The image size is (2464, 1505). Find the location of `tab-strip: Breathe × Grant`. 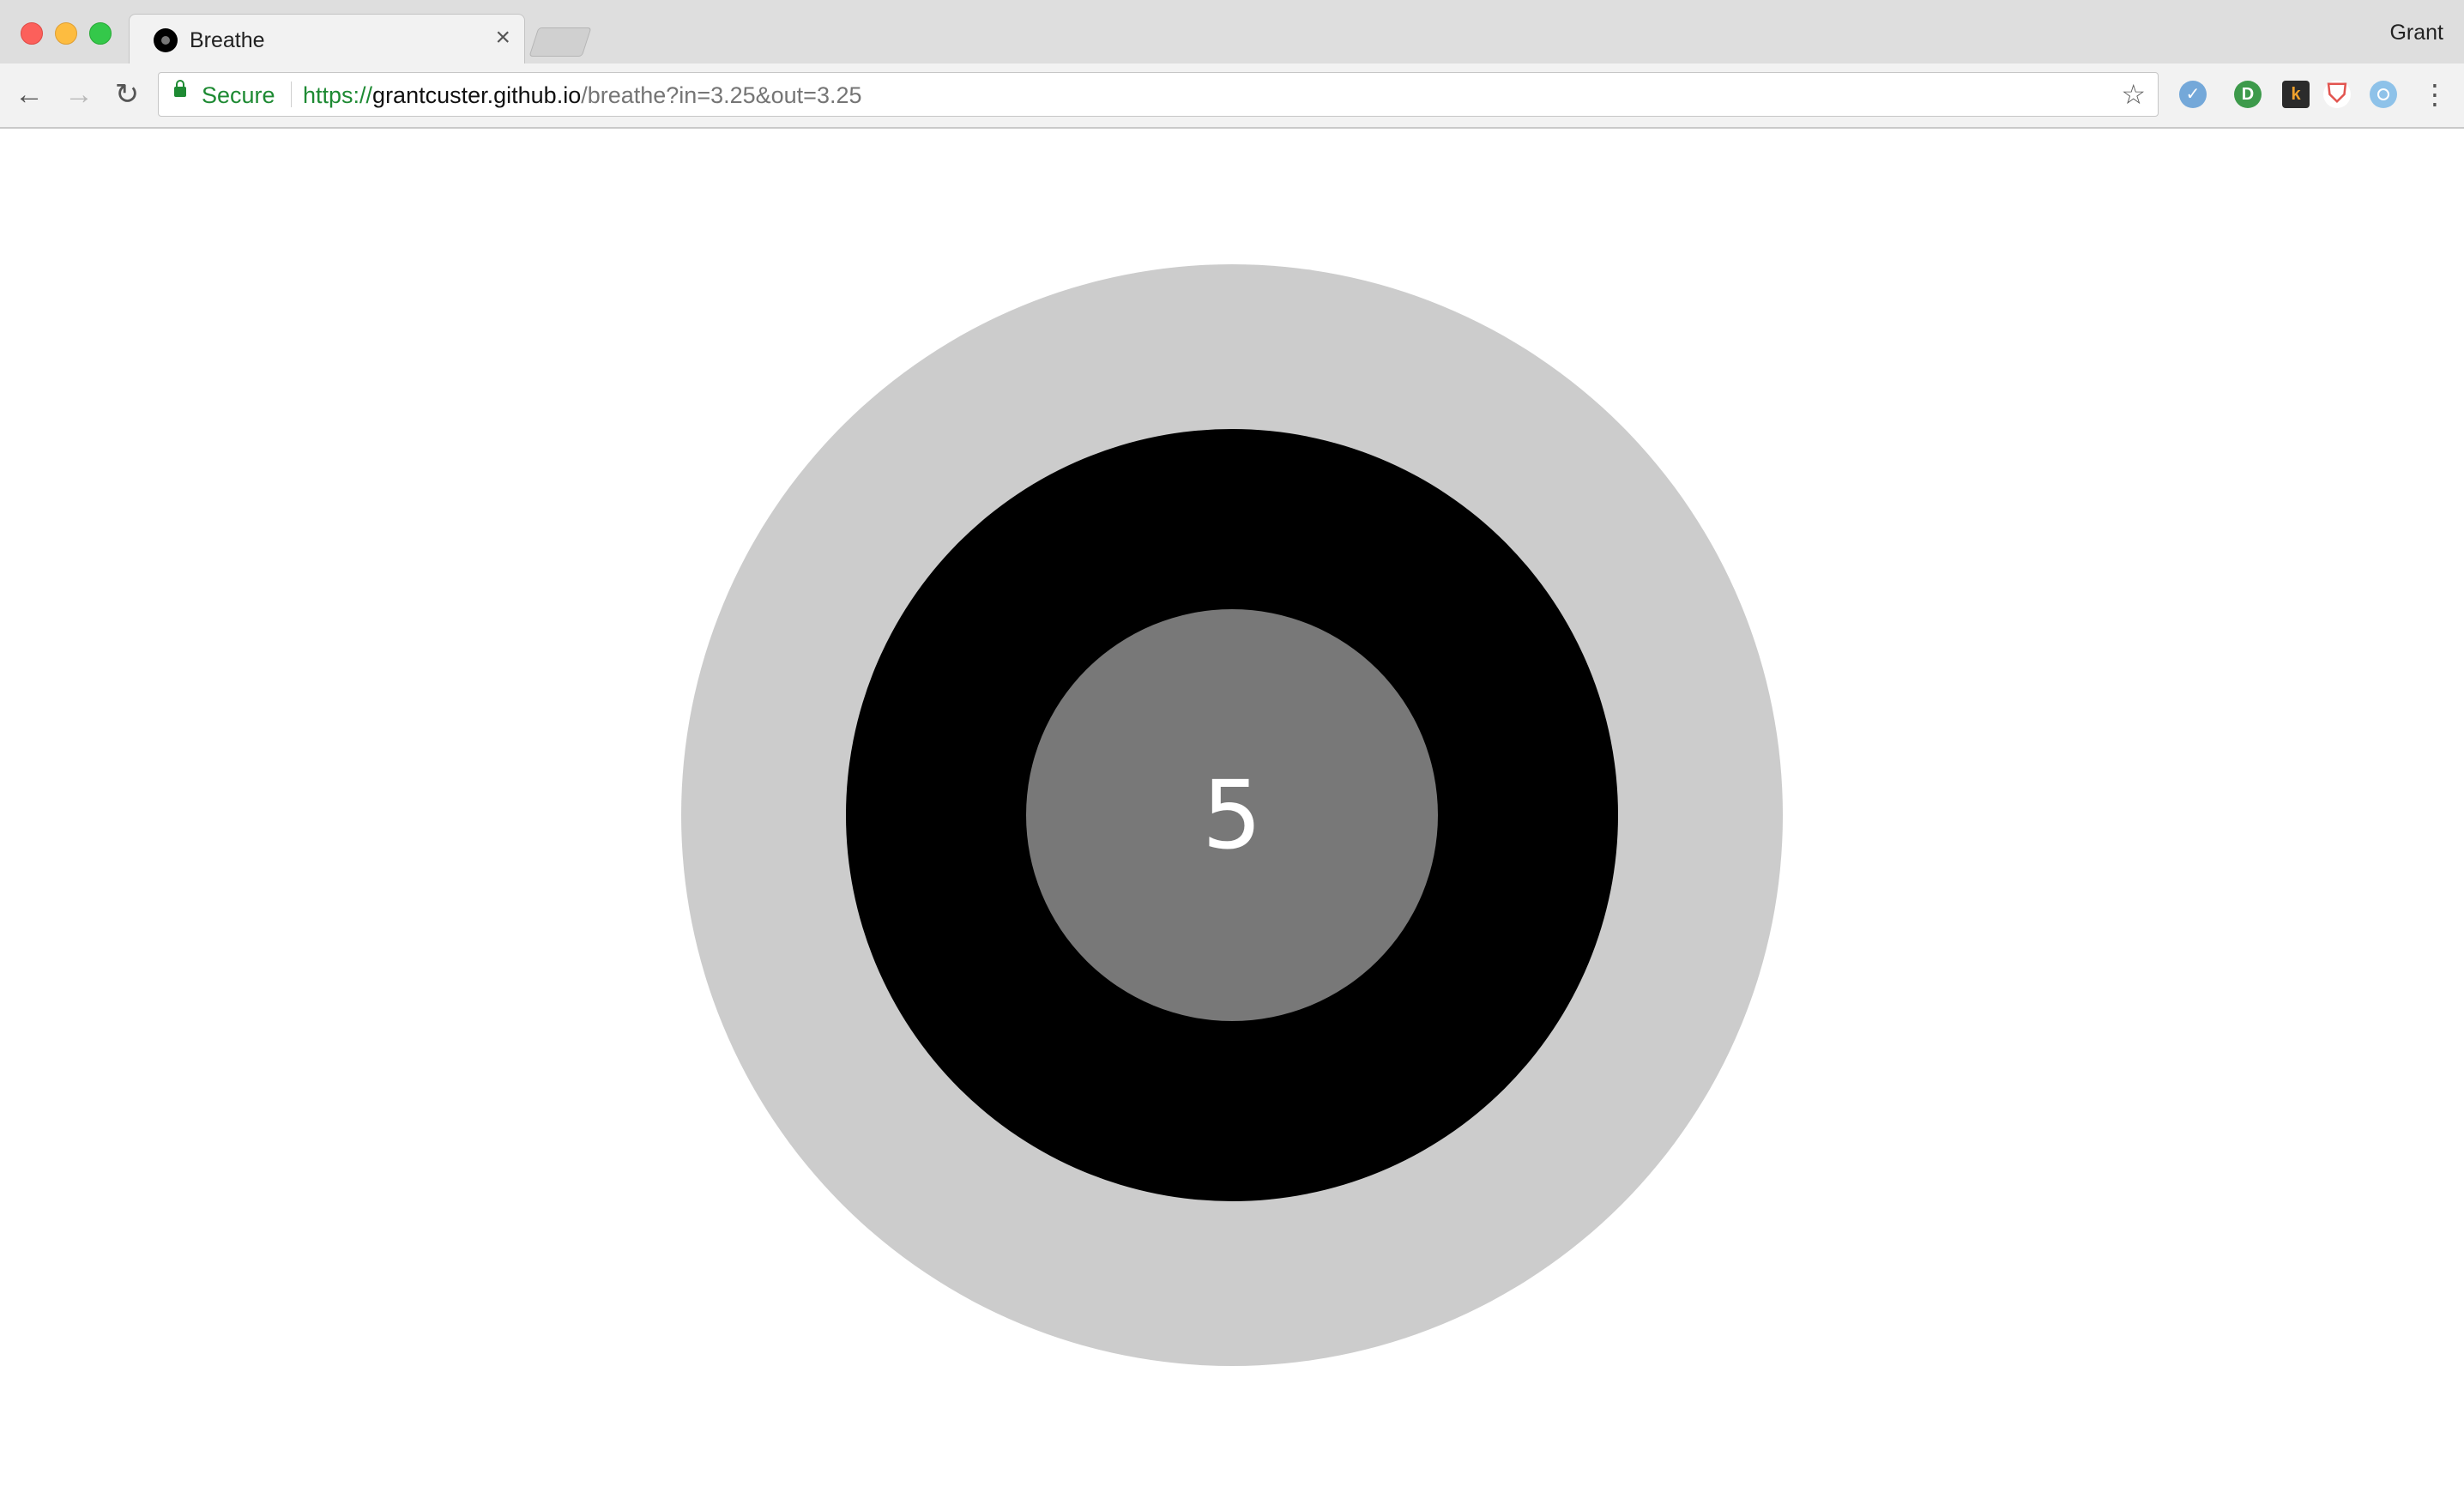

tab-strip: Breathe × Grant is located at coordinates (1232, 32).